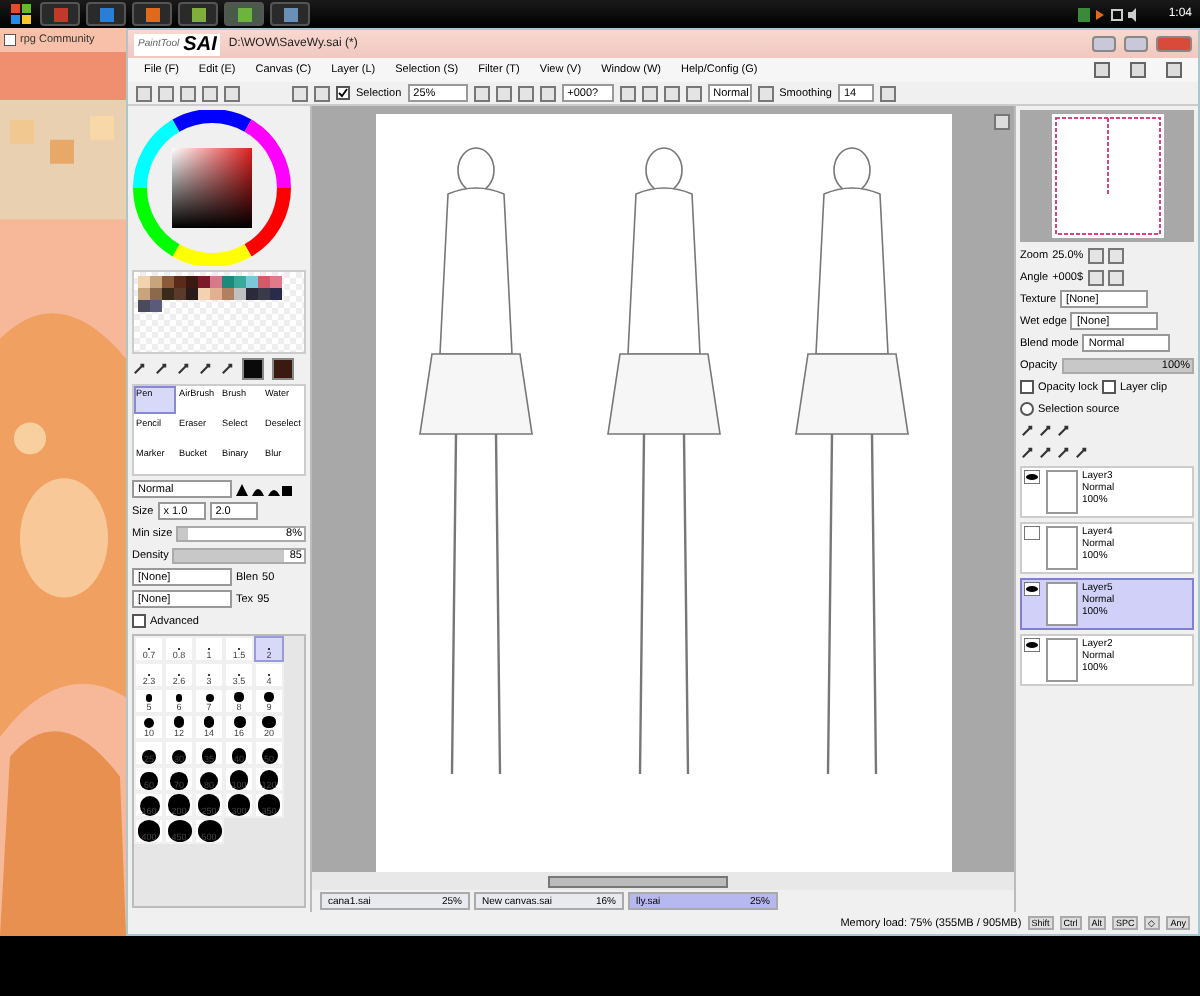 Image resolution: width=1200 pixels, height=996 pixels. Describe the element at coordinates (1095, 255) in the screenshot. I see `zoom-out-button` at that location.